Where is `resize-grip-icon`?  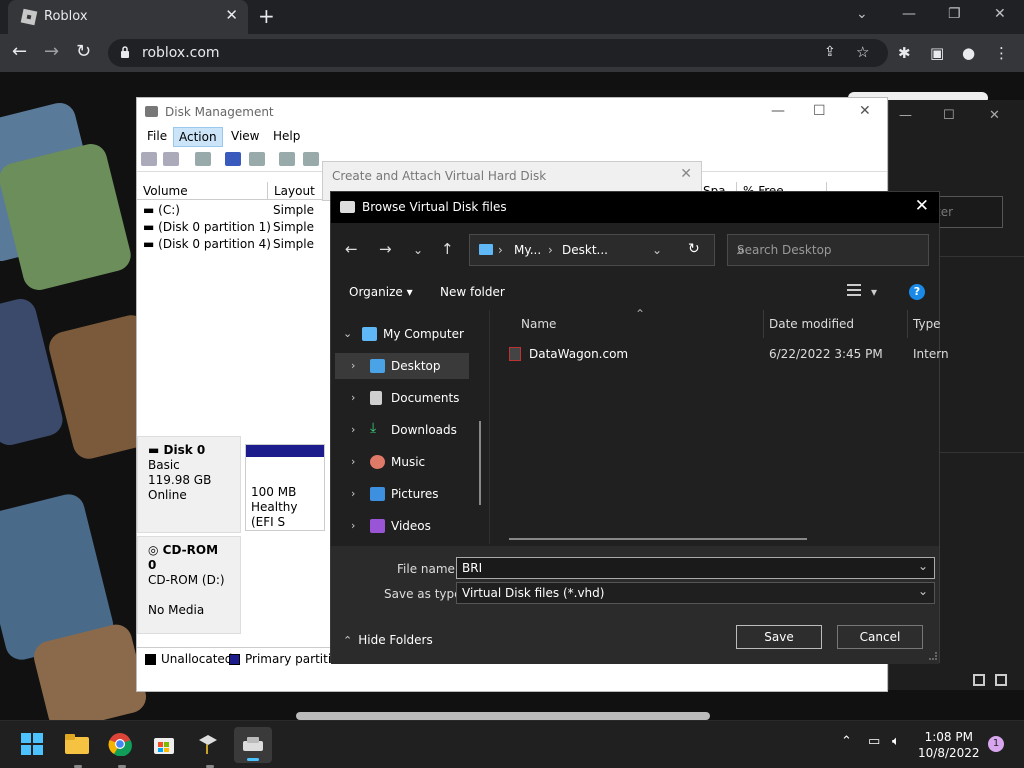
resize-grip-icon is located at coordinates (933, 656).